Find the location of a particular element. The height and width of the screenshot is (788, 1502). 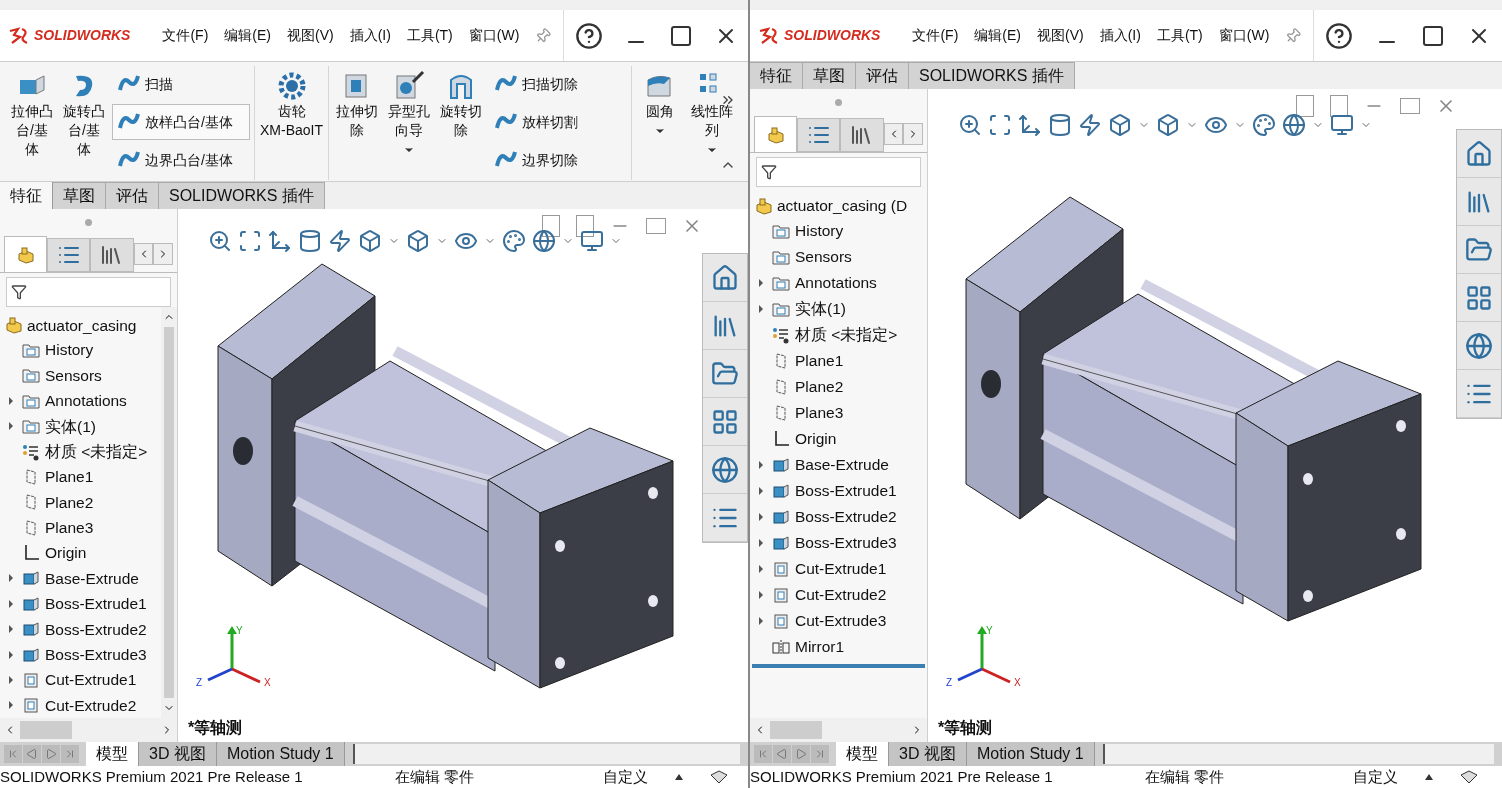

tree-root: actuator_casing is located at coordinates (80, 325).